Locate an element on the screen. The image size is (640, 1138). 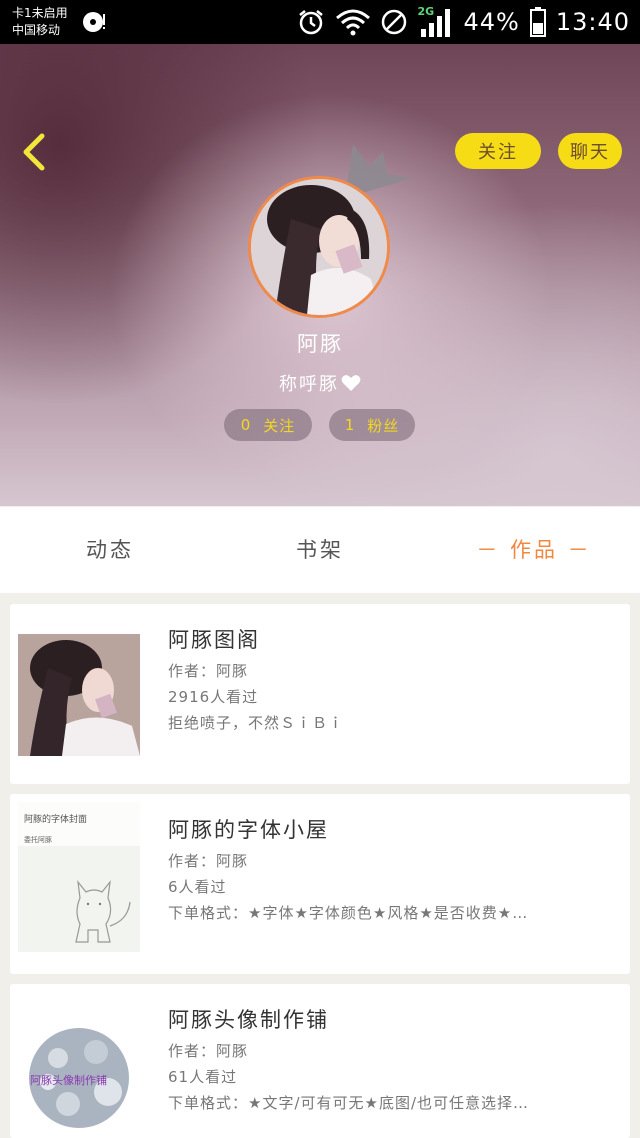
nickname: 称呼豚 is located at coordinates (320, 383).